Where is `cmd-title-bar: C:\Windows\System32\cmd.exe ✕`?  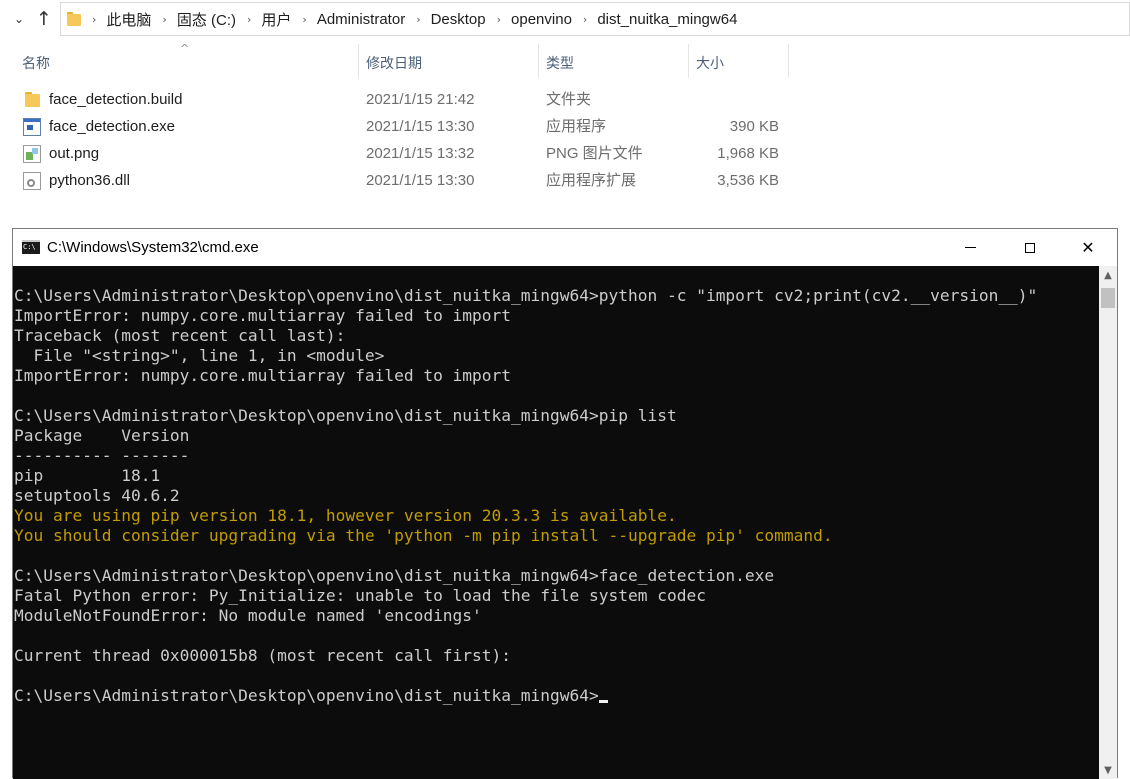 cmd-title-bar: C:\Windows\System32\cmd.exe ✕ is located at coordinates (565, 247).